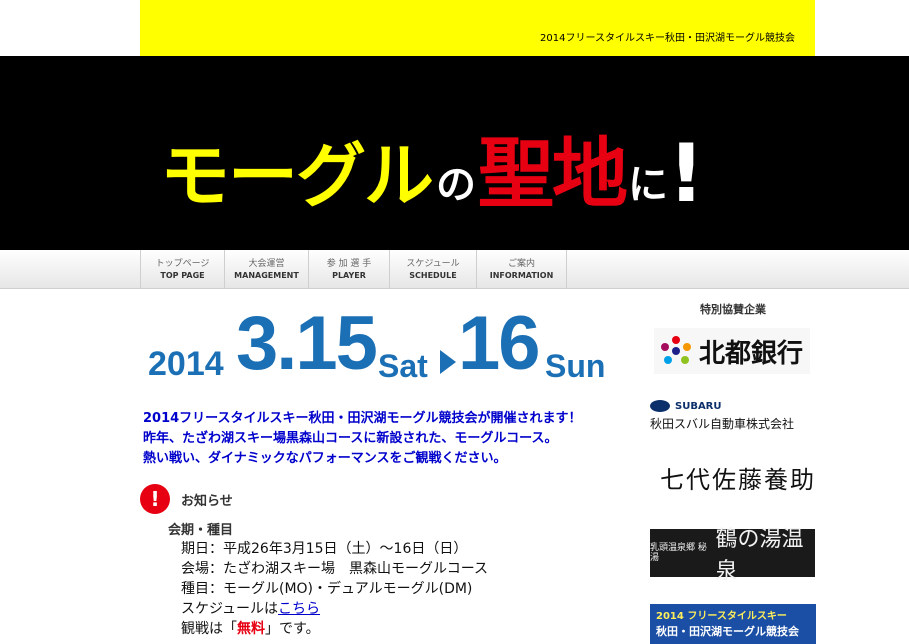 Image resolution: width=909 pixels, height=644 pixels. I want to click on nav-item-management: 大会運営 MANAGEMENT, so click(267, 269).